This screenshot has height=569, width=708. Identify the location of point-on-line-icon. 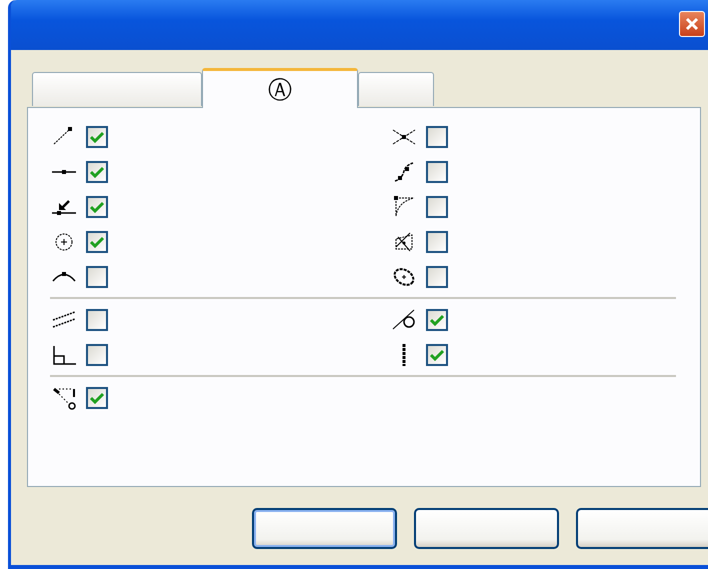
(64, 171).